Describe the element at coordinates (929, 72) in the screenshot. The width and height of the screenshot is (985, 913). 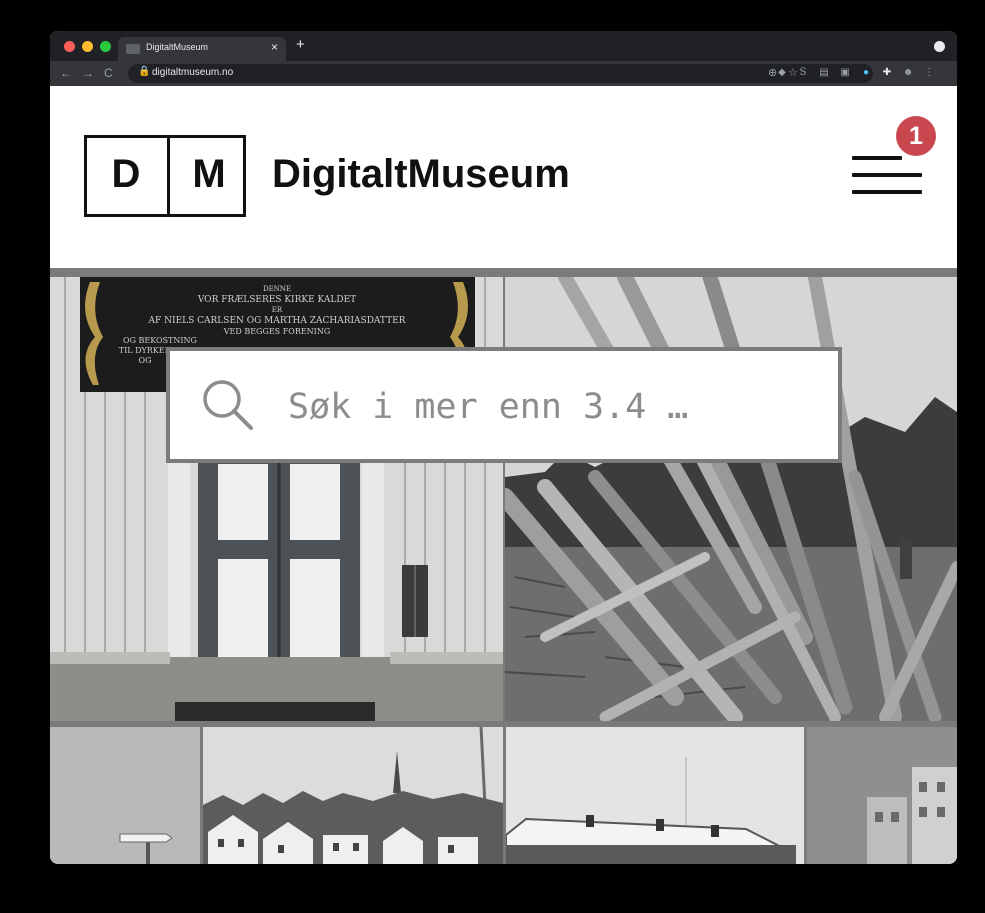
I see `kebab-menu-icon: ⋮` at that location.